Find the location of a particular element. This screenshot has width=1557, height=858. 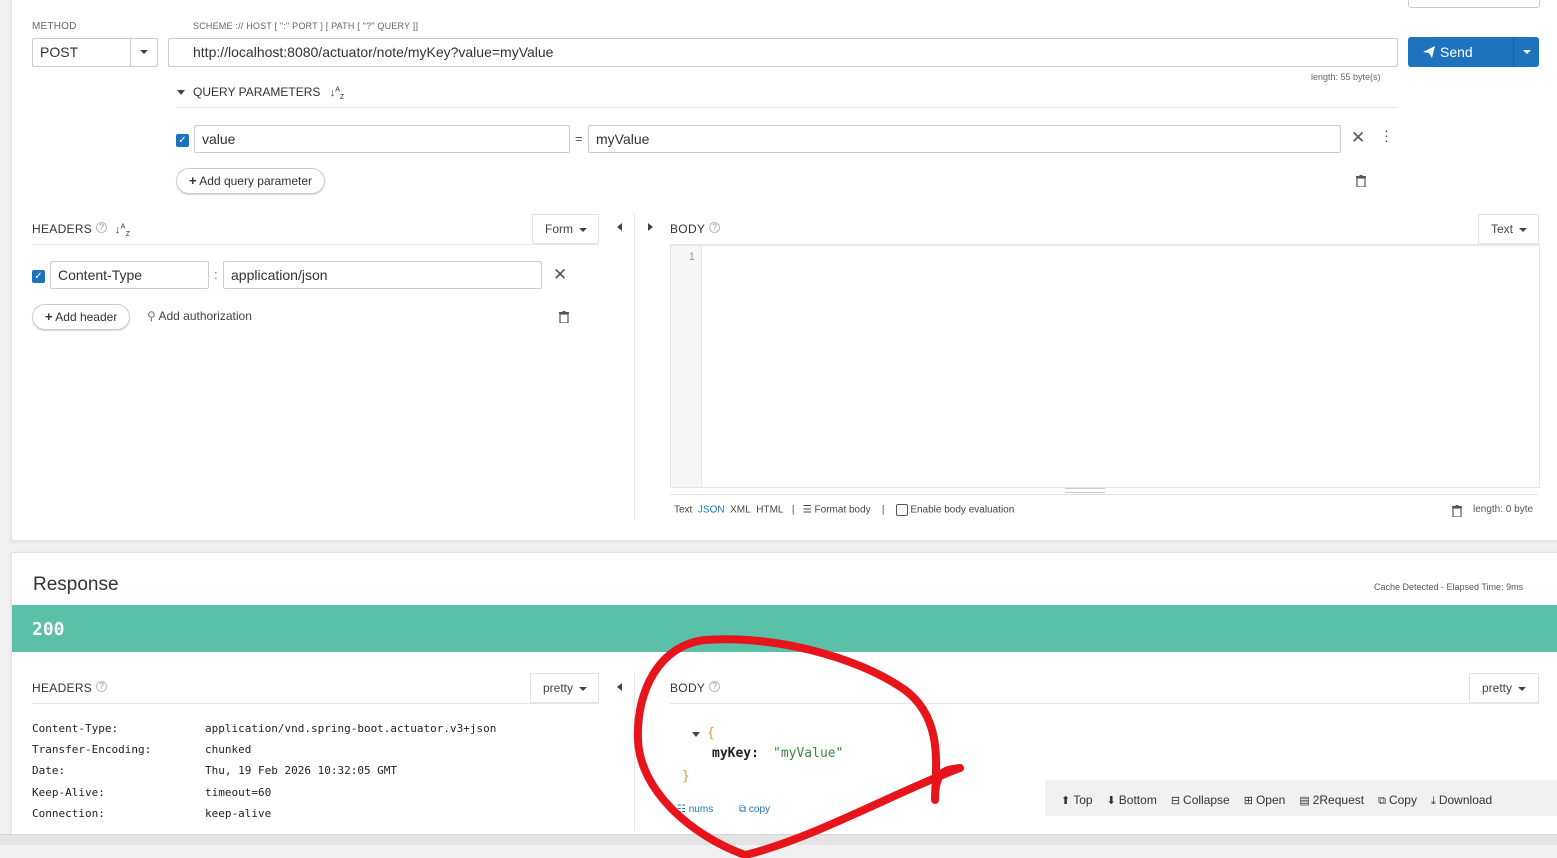

send-label: Send is located at coordinates (1456, 52).